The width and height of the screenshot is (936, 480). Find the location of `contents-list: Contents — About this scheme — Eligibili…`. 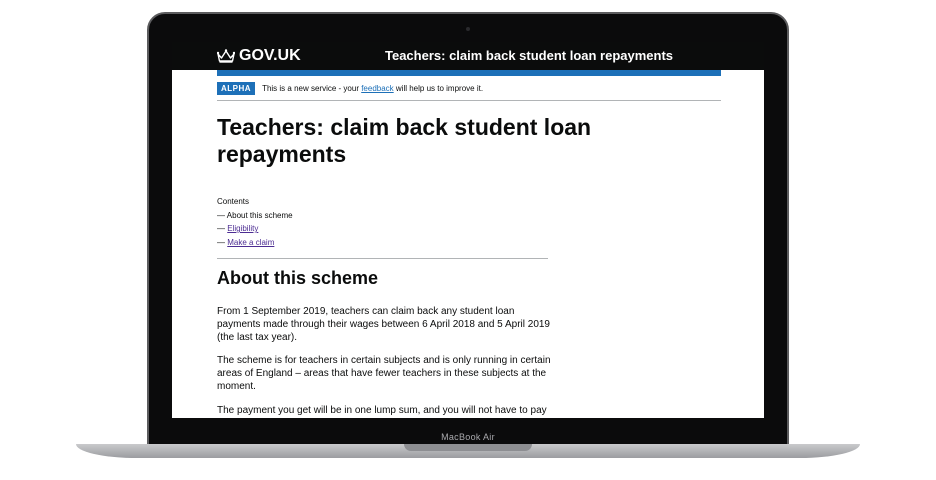

contents-list: Contents — About this scheme — Eligibili… is located at coordinates (255, 222).